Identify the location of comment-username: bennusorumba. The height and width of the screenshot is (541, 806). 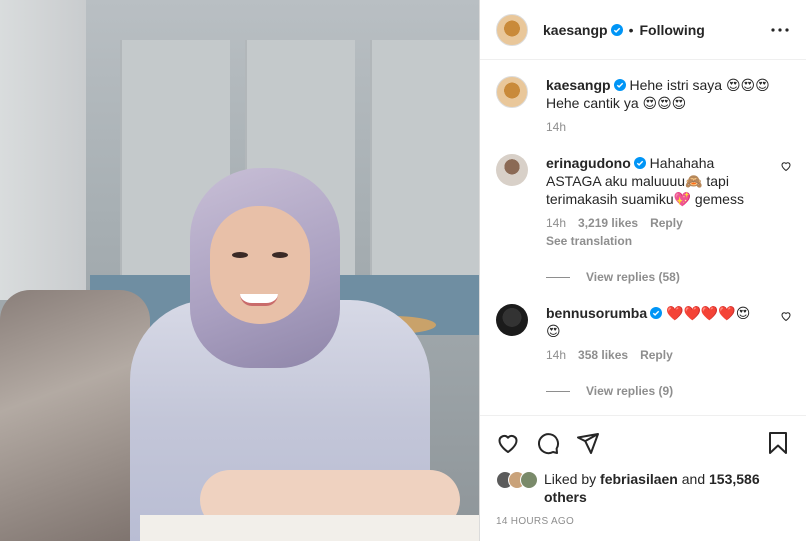
(596, 313).